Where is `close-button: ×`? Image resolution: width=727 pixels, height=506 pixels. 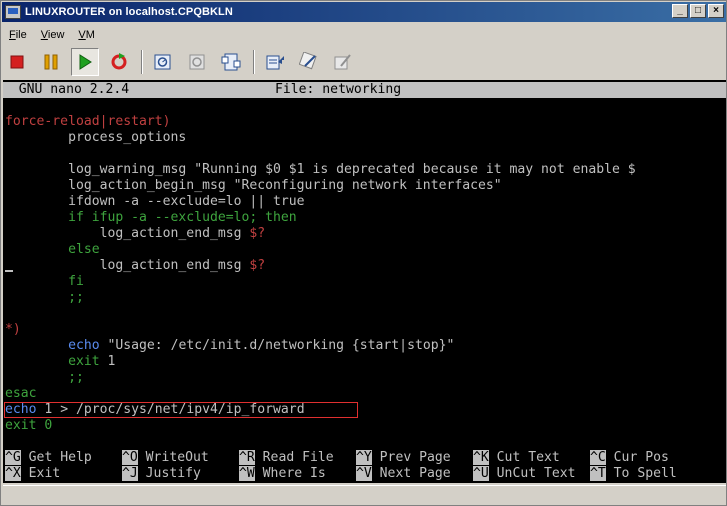
close-button: × is located at coordinates (716, 11).